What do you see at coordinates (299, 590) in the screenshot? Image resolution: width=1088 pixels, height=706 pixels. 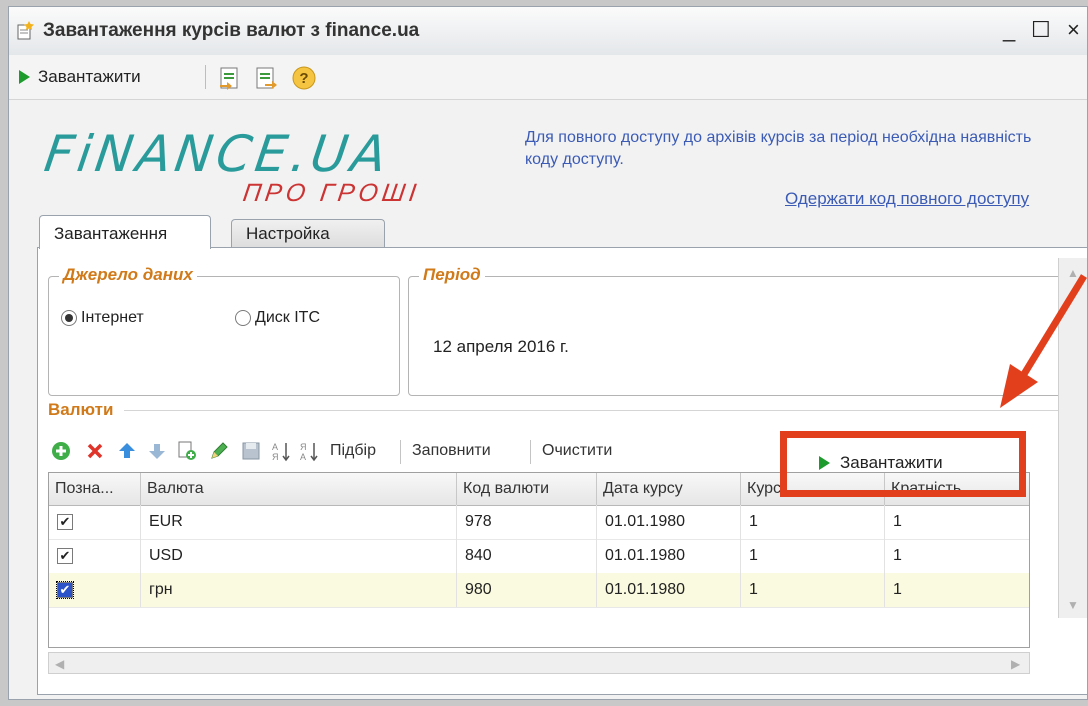 I see `currency-cell: грн` at bounding box center [299, 590].